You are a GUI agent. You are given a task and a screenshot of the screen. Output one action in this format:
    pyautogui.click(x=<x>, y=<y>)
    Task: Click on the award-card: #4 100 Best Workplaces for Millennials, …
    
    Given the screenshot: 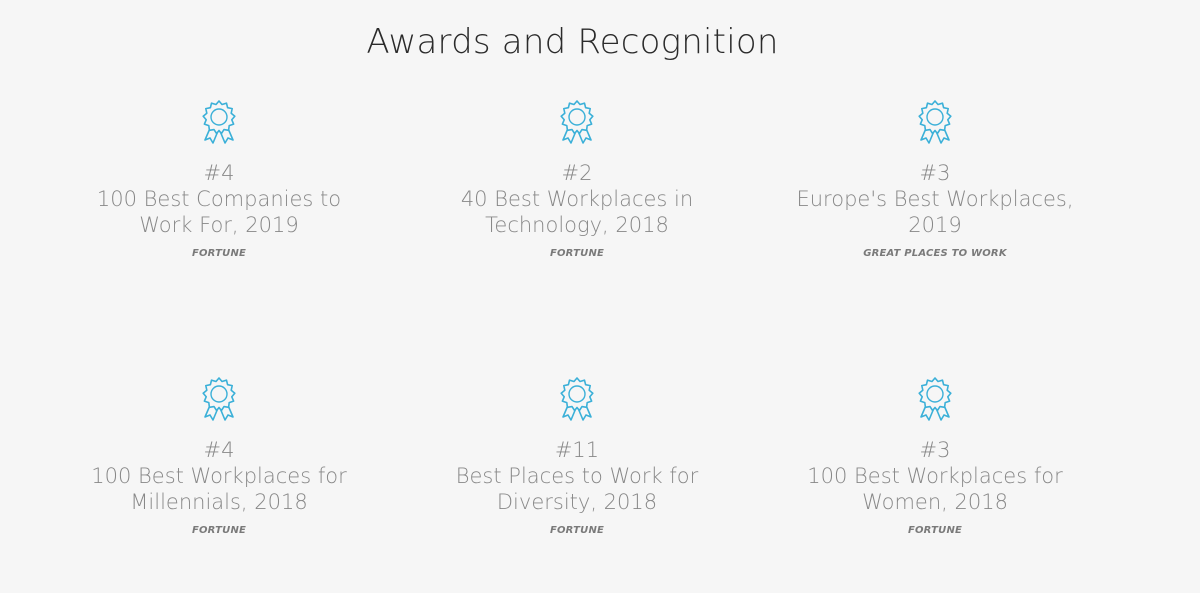 What is the action you would take?
    pyautogui.click(x=219, y=456)
    